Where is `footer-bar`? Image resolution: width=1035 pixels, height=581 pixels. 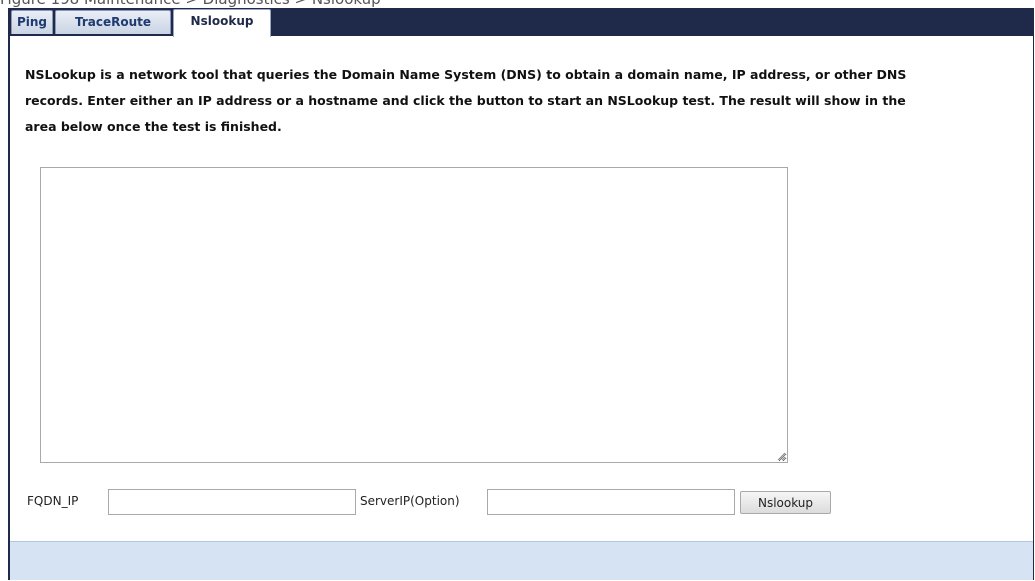 footer-bar is located at coordinates (521, 560).